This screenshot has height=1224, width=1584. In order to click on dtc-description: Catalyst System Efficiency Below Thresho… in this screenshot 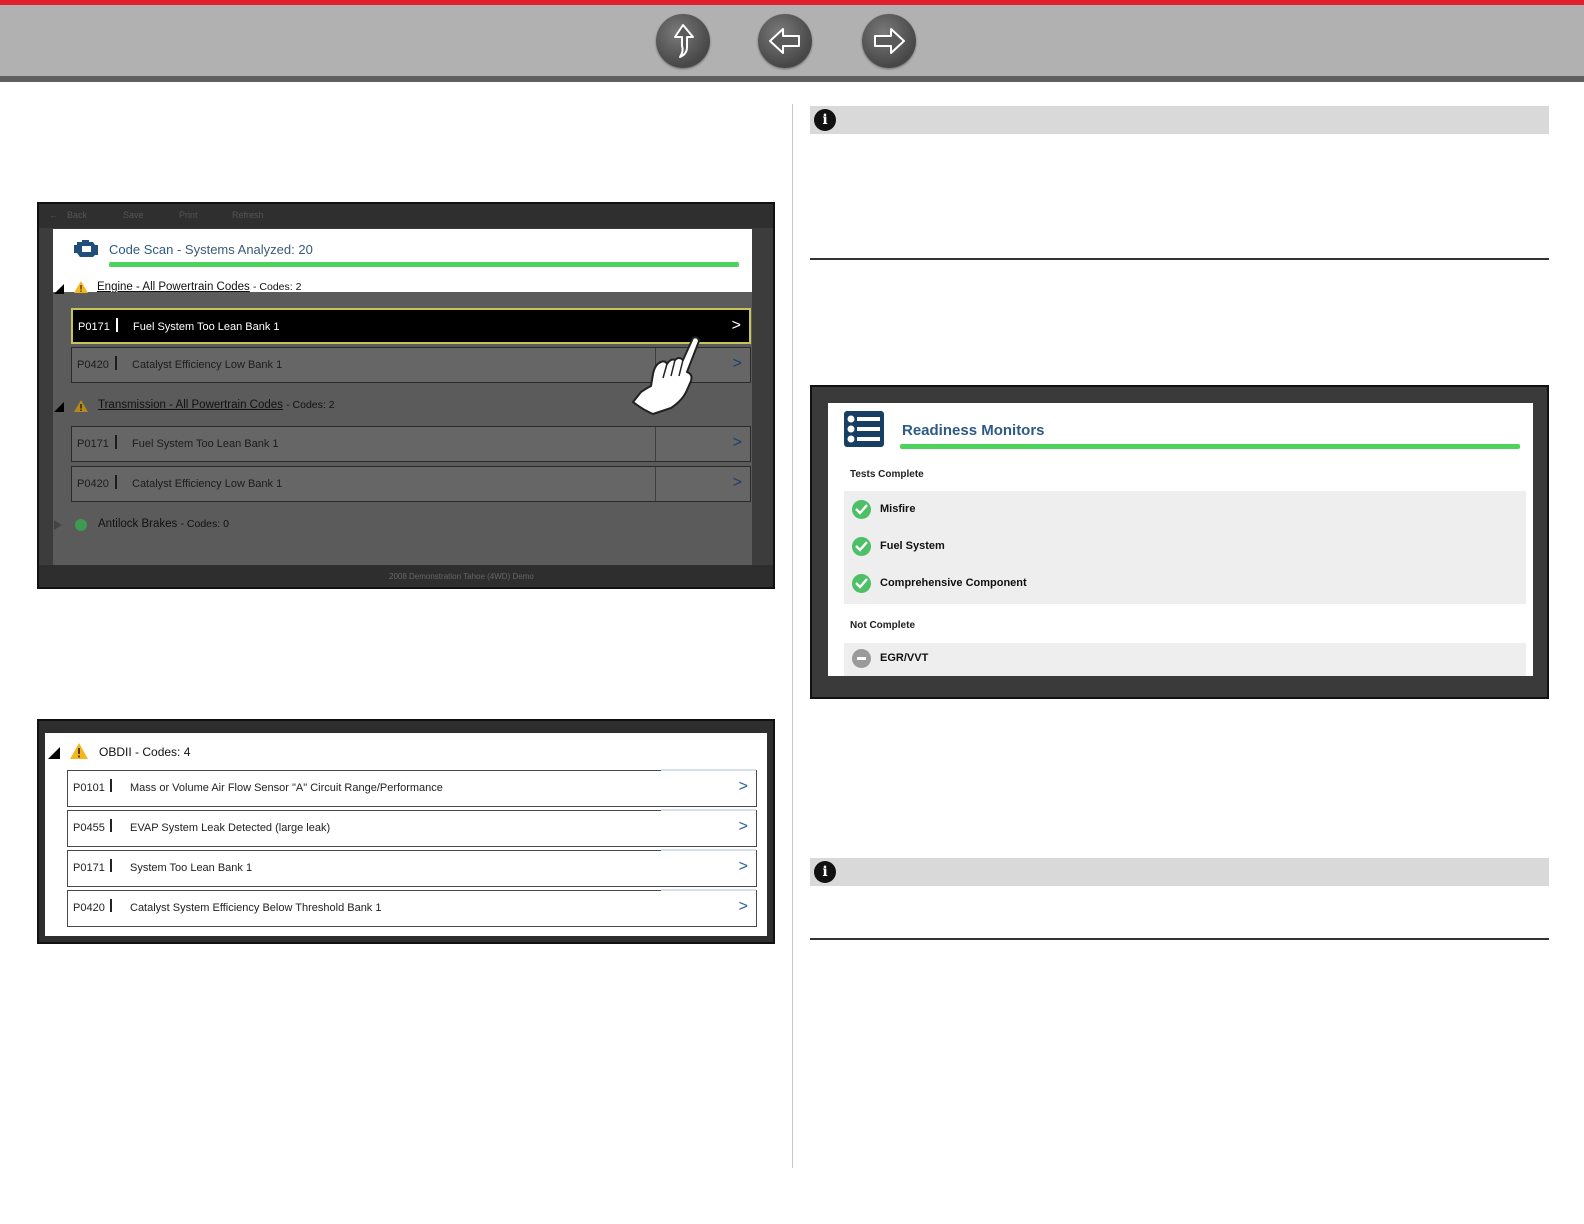, I will do `click(256, 908)`.